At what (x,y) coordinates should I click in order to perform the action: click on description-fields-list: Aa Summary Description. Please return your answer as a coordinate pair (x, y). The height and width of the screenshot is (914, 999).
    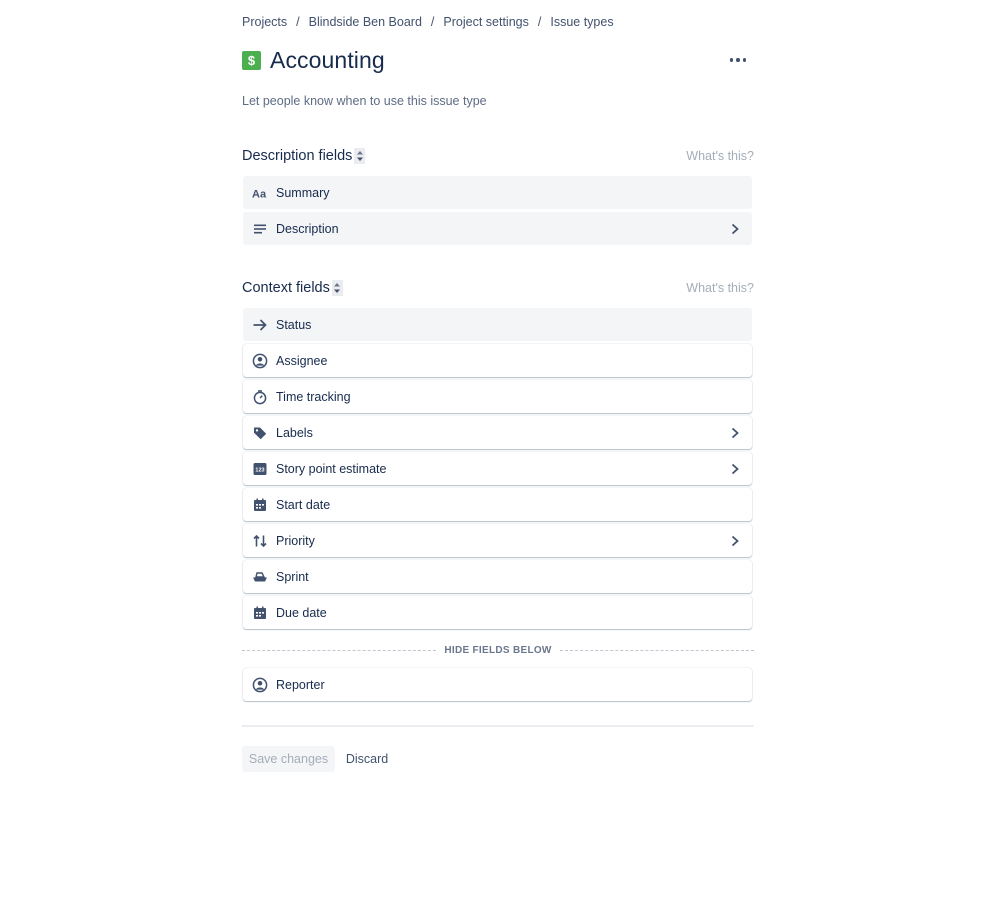
    Looking at the image, I should click on (497, 212).